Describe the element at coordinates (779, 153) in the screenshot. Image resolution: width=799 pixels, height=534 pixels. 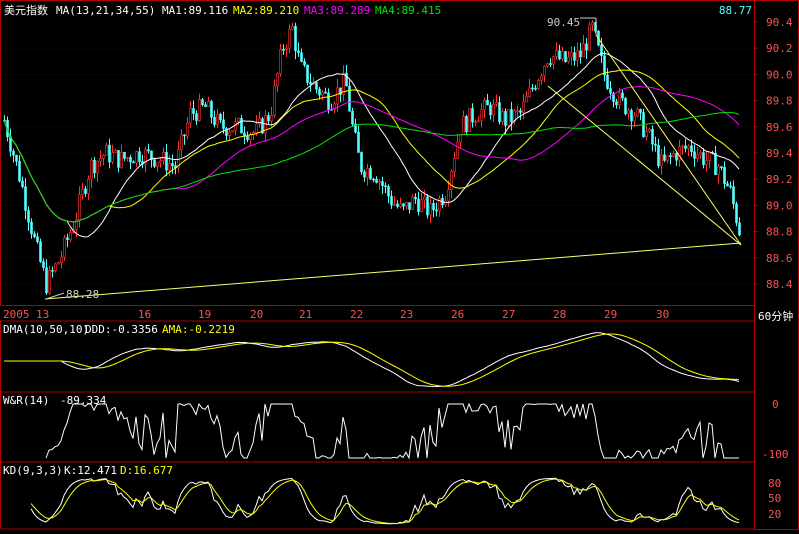
I see `price-tick-label: 89.4` at that location.